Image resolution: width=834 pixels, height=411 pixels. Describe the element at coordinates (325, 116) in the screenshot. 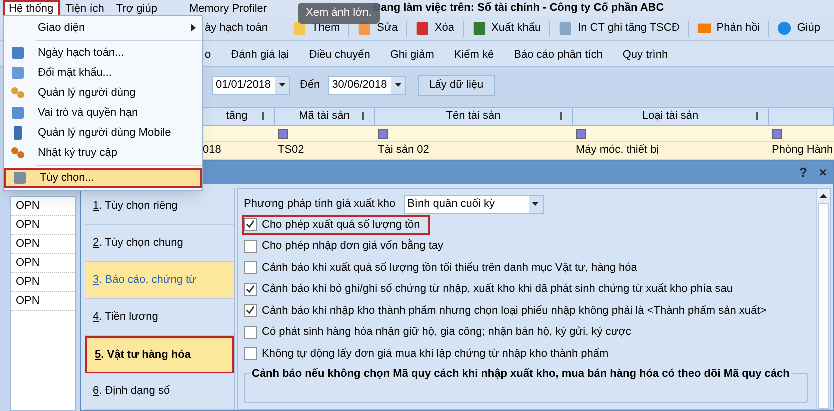

I see `column-header: Mã tài sản` at that location.